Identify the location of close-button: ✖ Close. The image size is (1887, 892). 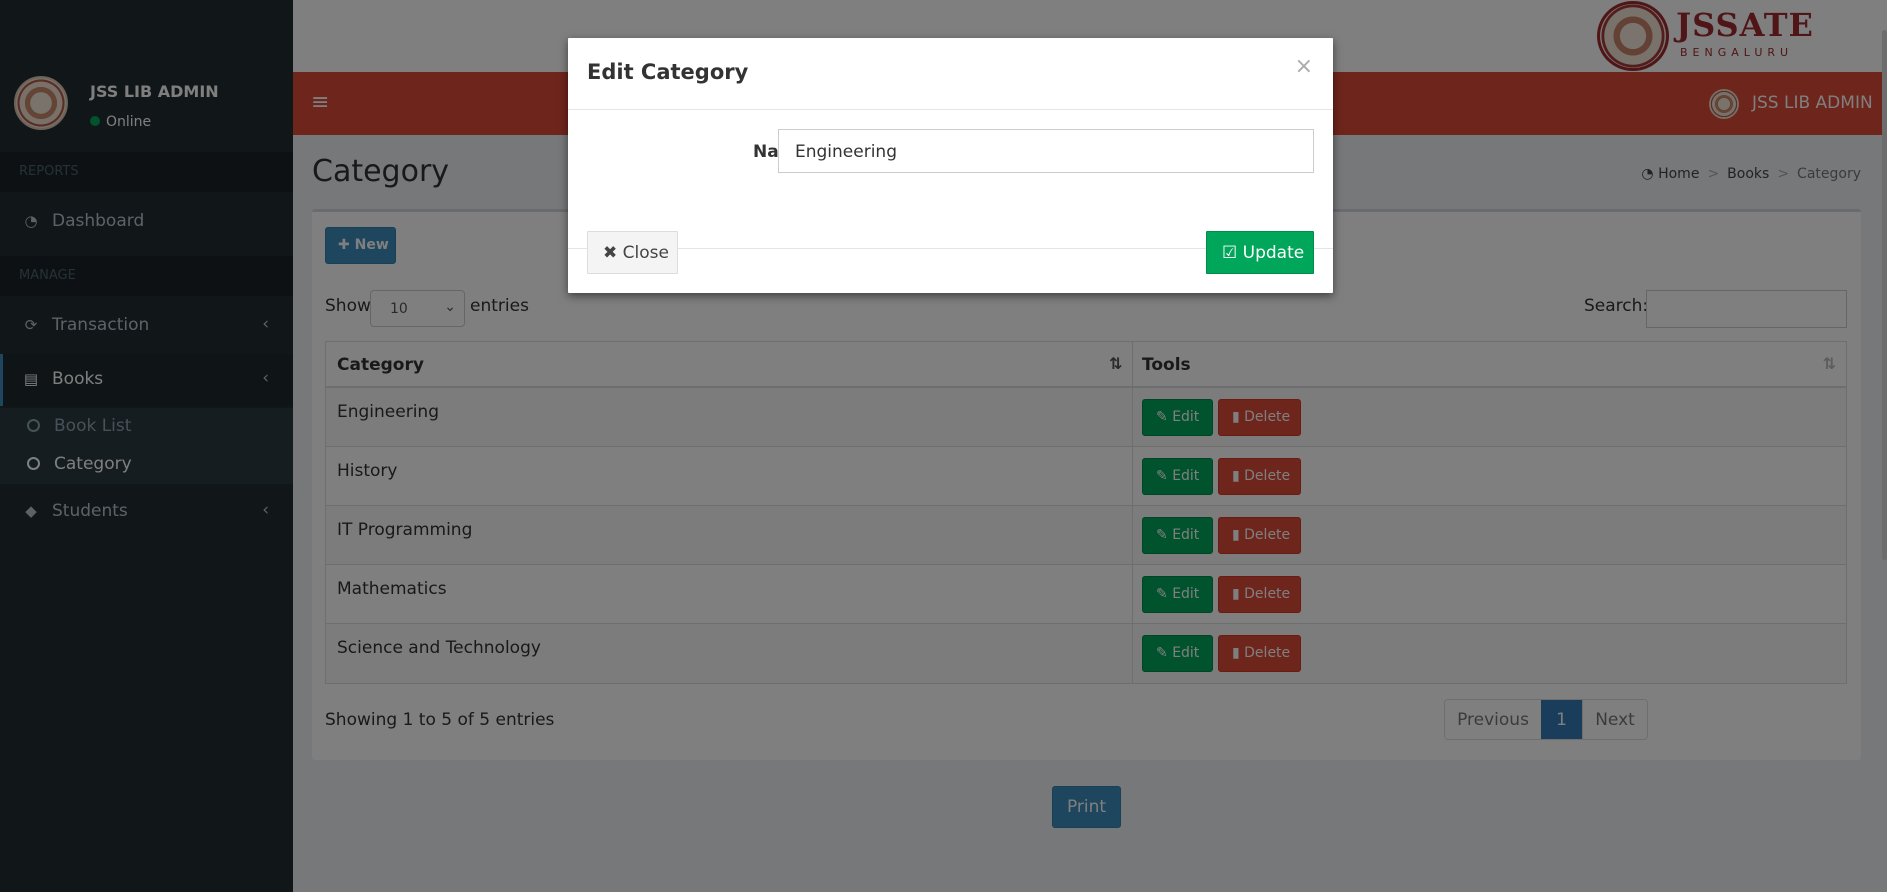
(632, 252).